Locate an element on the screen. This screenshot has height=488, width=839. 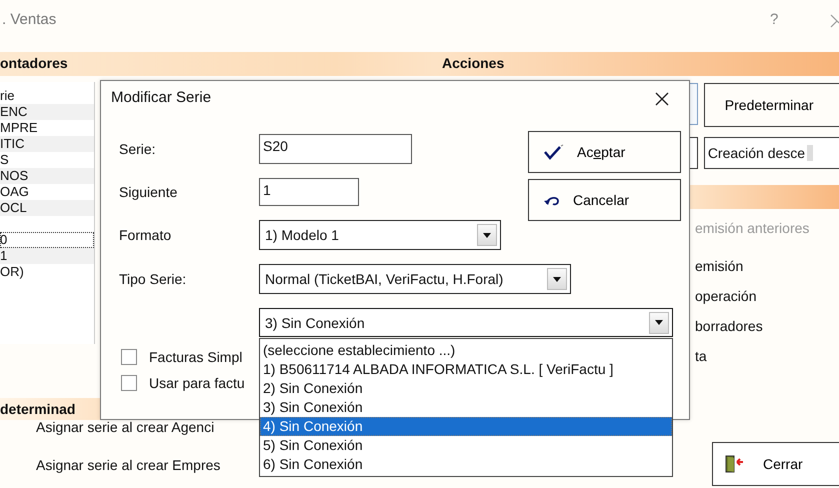
dropdown-option: 5) Sin Conexión is located at coordinates (466, 445).